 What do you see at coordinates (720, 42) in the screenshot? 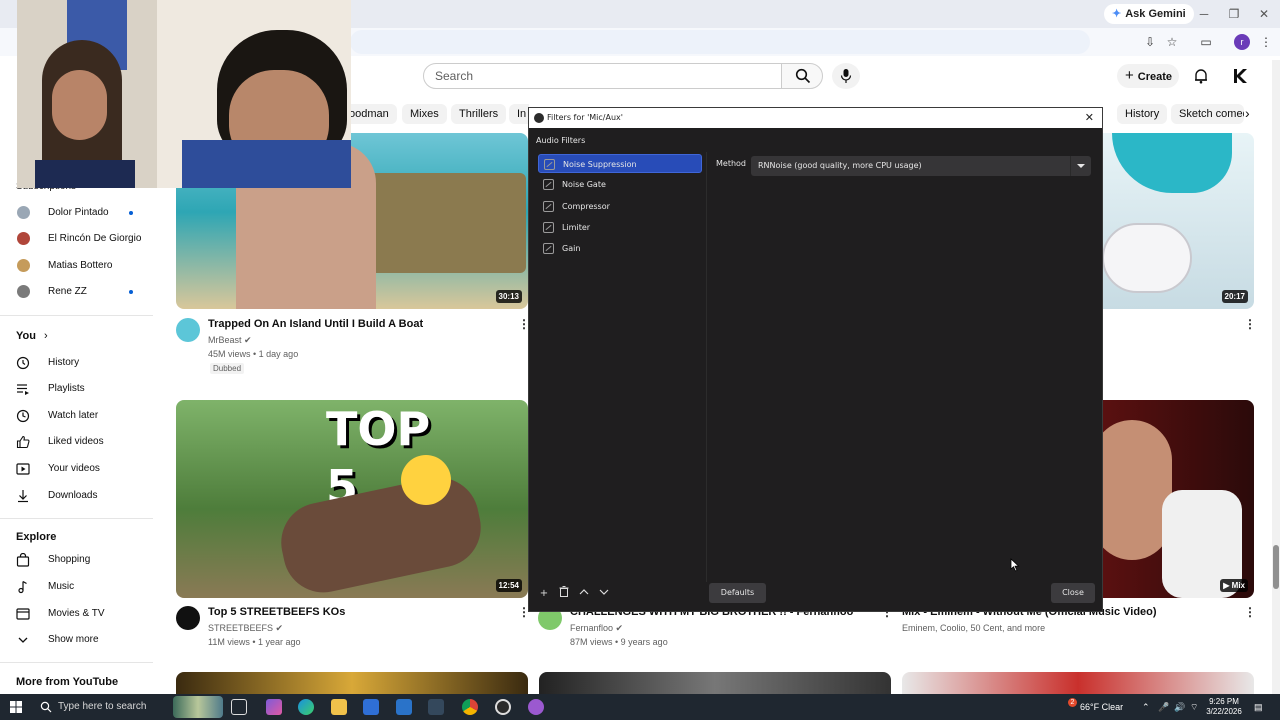
I see `omnibox` at bounding box center [720, 42].